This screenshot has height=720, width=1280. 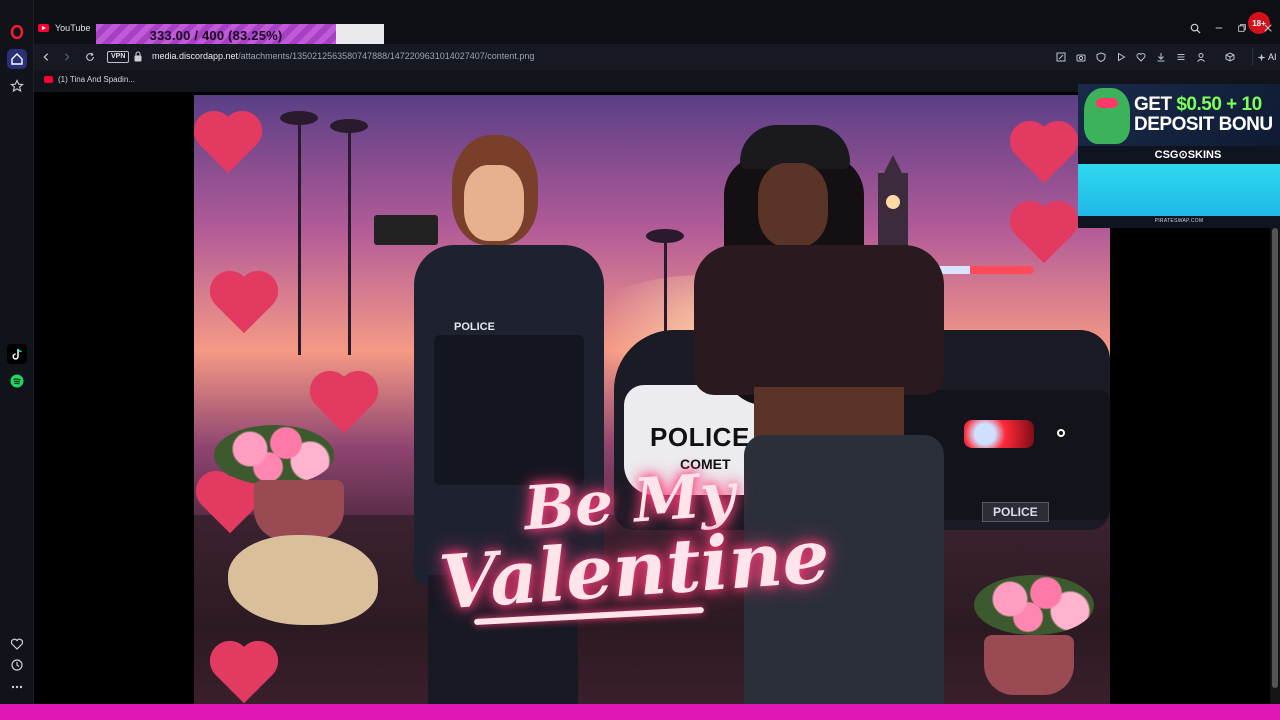 What do you see at coordinates (138, 56) in the screenshot?
I see `lock-icon` at bounding box center [138, 56].